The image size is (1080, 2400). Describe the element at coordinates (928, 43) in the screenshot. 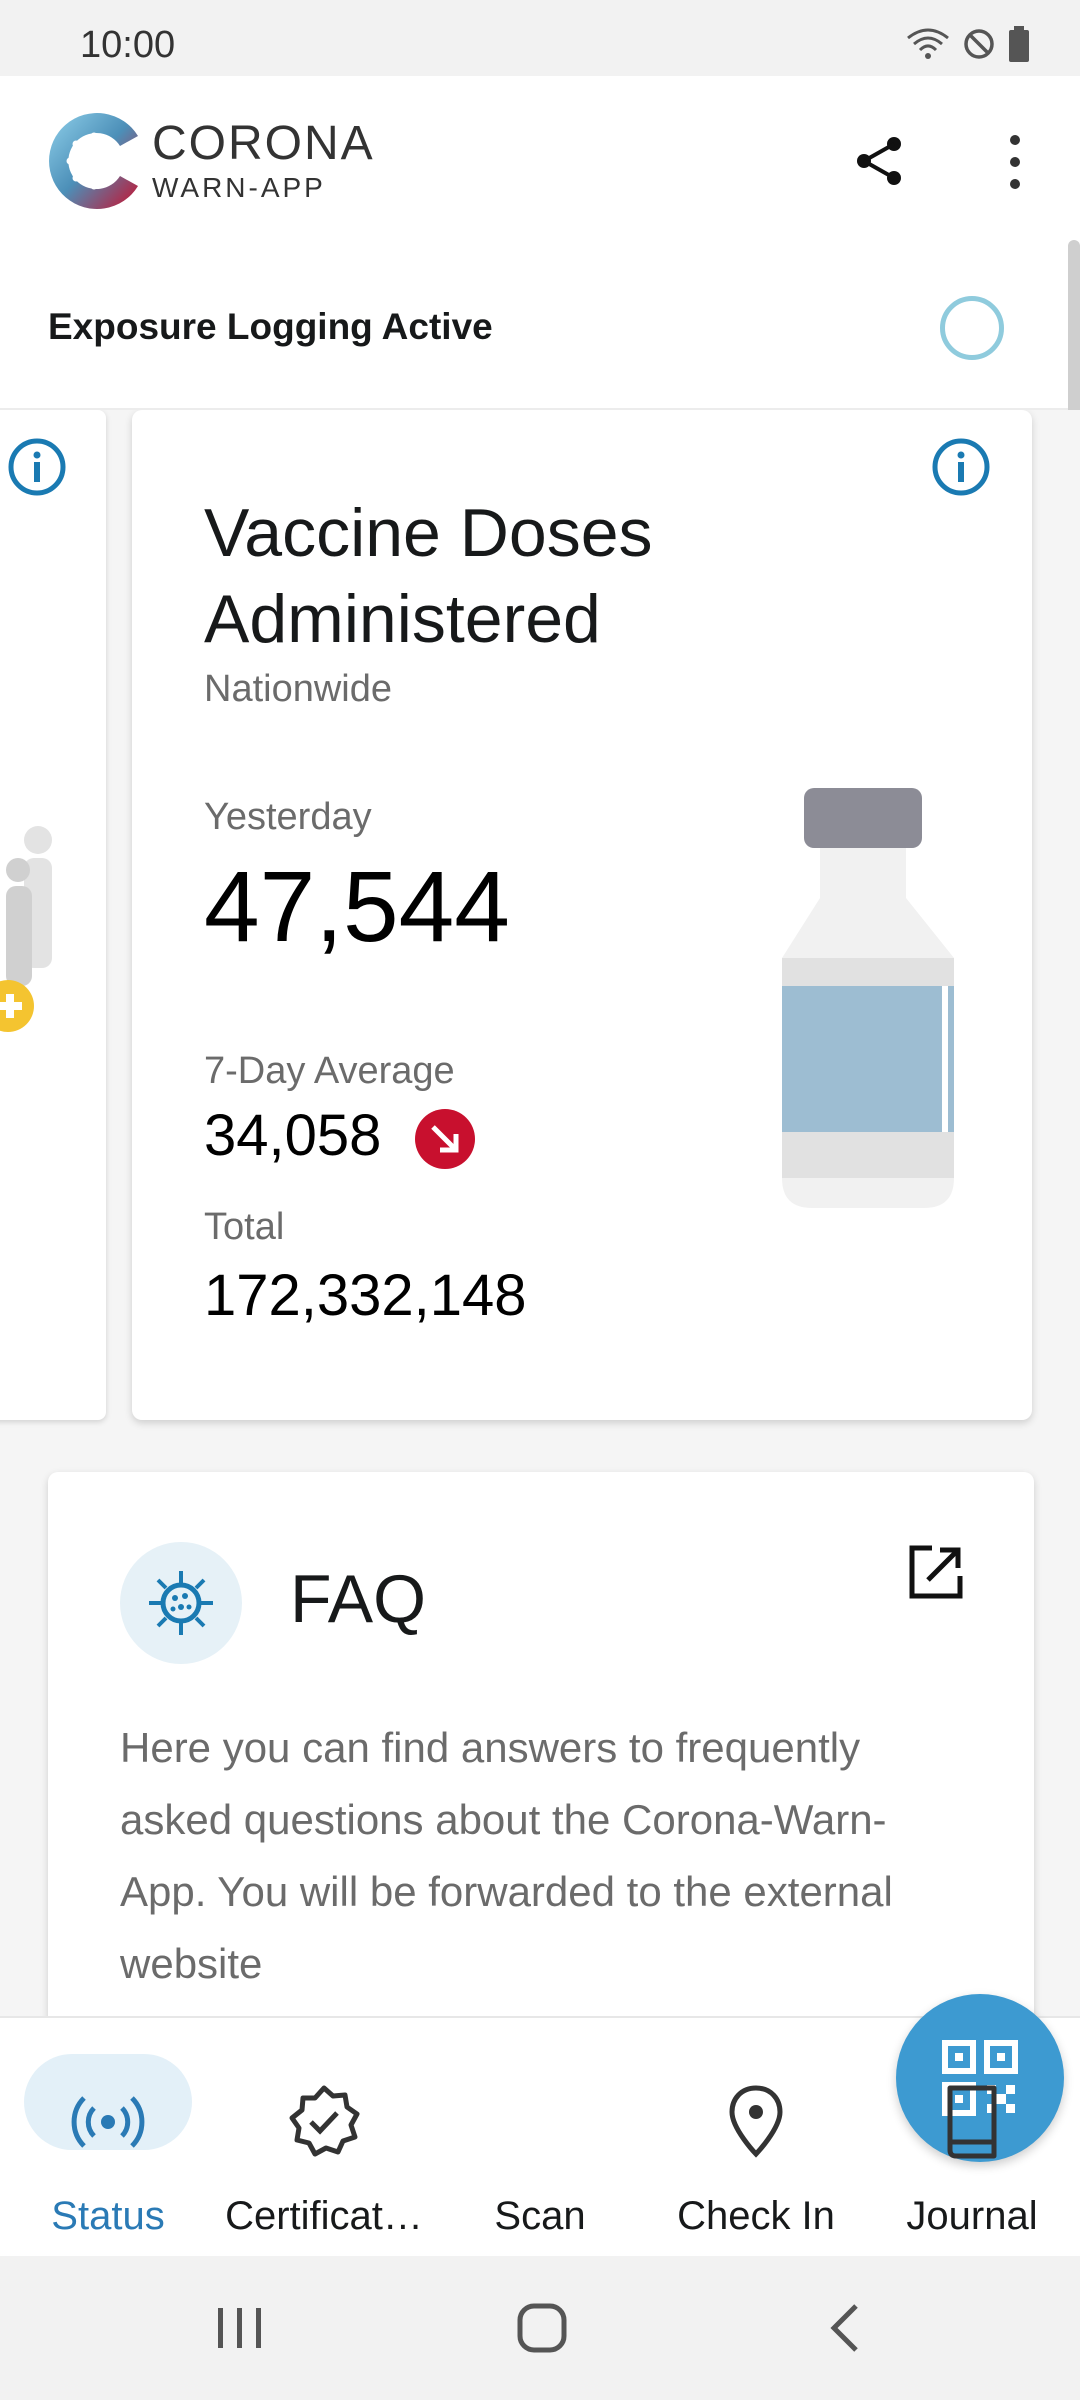

I see `wifi-icon` at that location.